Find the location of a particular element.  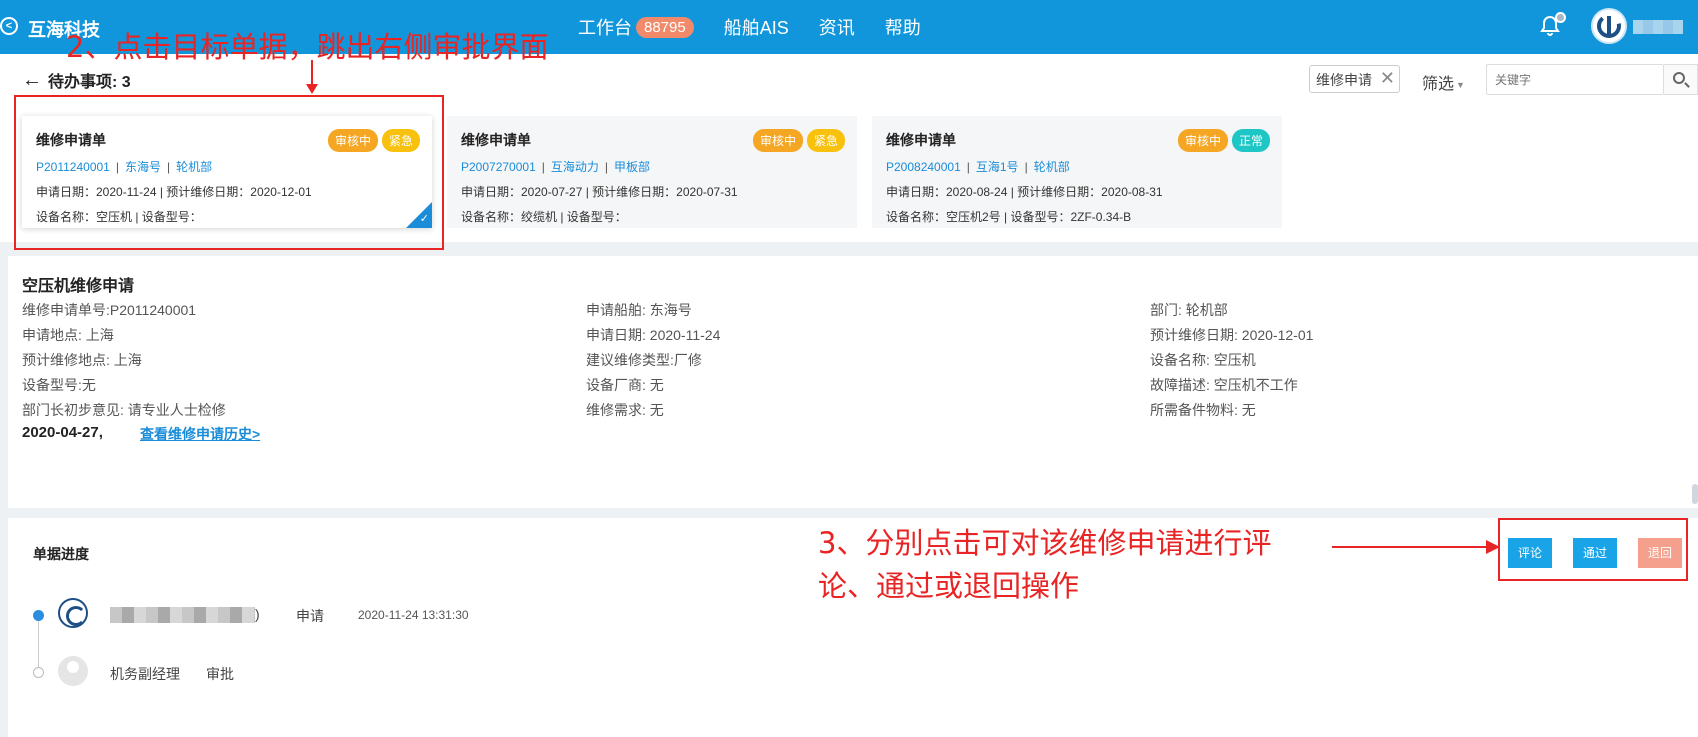

blurred-username is located at coordinates (1658, 27).